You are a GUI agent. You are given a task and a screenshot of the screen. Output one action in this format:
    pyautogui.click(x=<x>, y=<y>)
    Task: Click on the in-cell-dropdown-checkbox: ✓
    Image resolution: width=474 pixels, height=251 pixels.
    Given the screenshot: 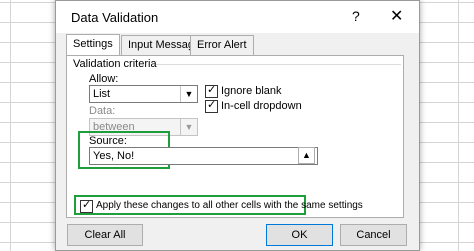 What is the action you would take?
    pyautogui.click(x=211, y=106)
    